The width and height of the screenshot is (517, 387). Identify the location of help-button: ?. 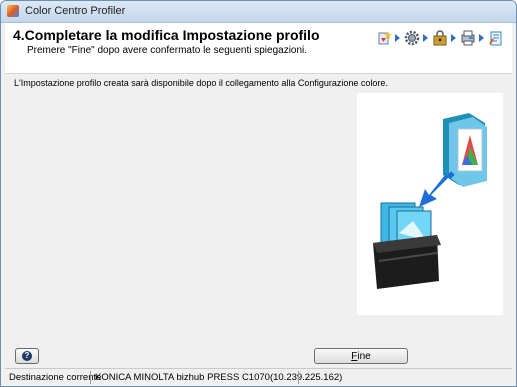
(27, 356).